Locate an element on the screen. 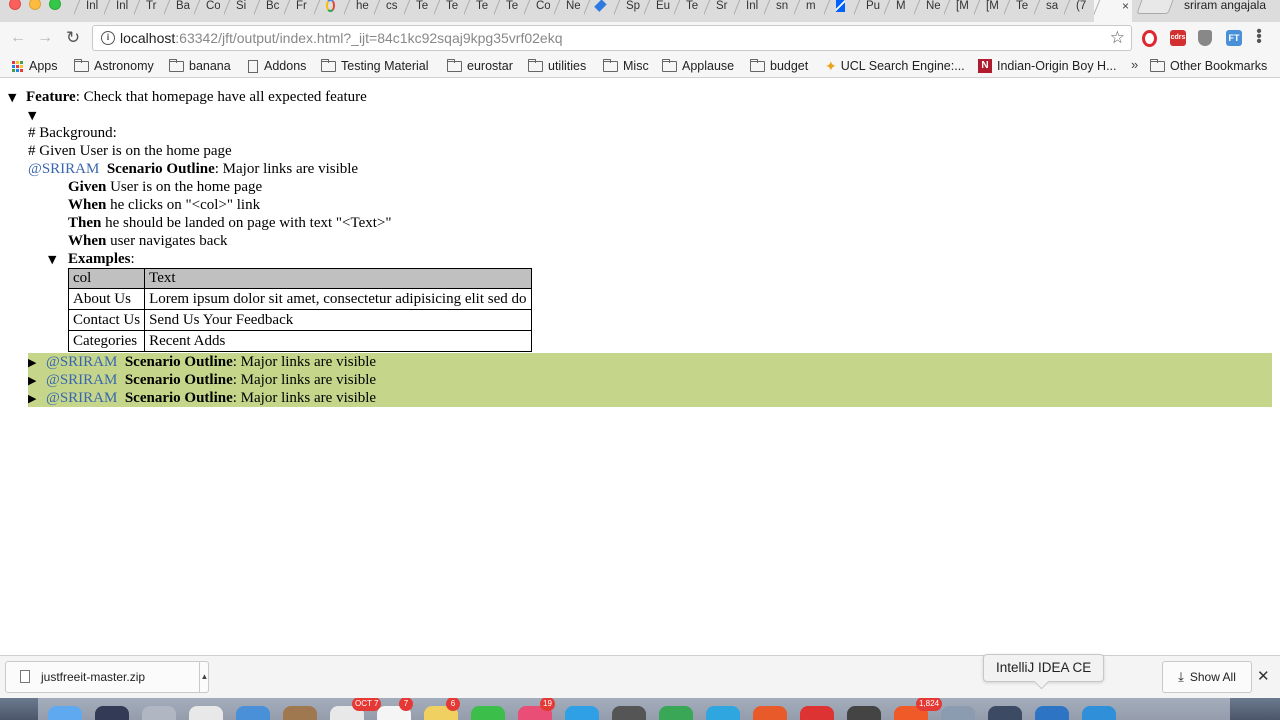  browser-tab: Bc is located at coordinates (269, 11).